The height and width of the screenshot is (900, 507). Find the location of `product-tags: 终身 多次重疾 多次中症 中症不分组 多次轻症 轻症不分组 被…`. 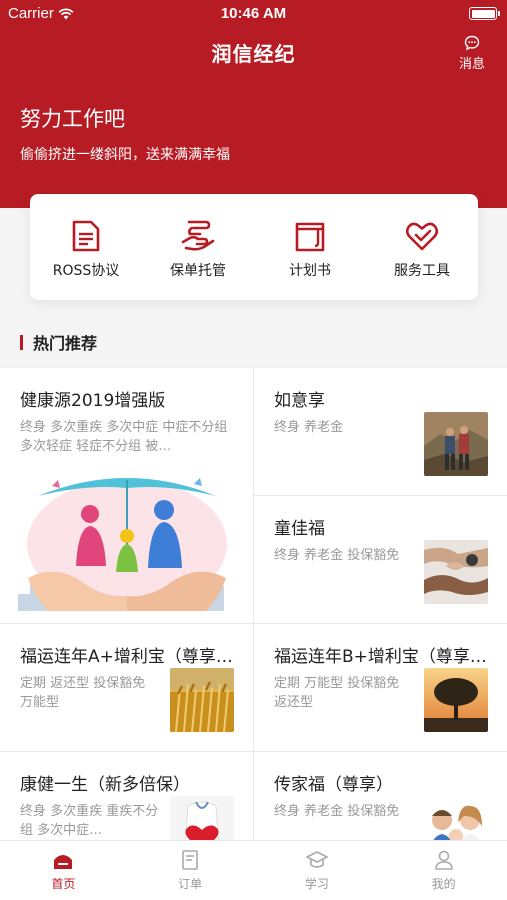

product-tags: 终身 多次重疾 多次中症 中症不分组 多次轻症 轻症不分组 被… is located at coordinates (124, 437).